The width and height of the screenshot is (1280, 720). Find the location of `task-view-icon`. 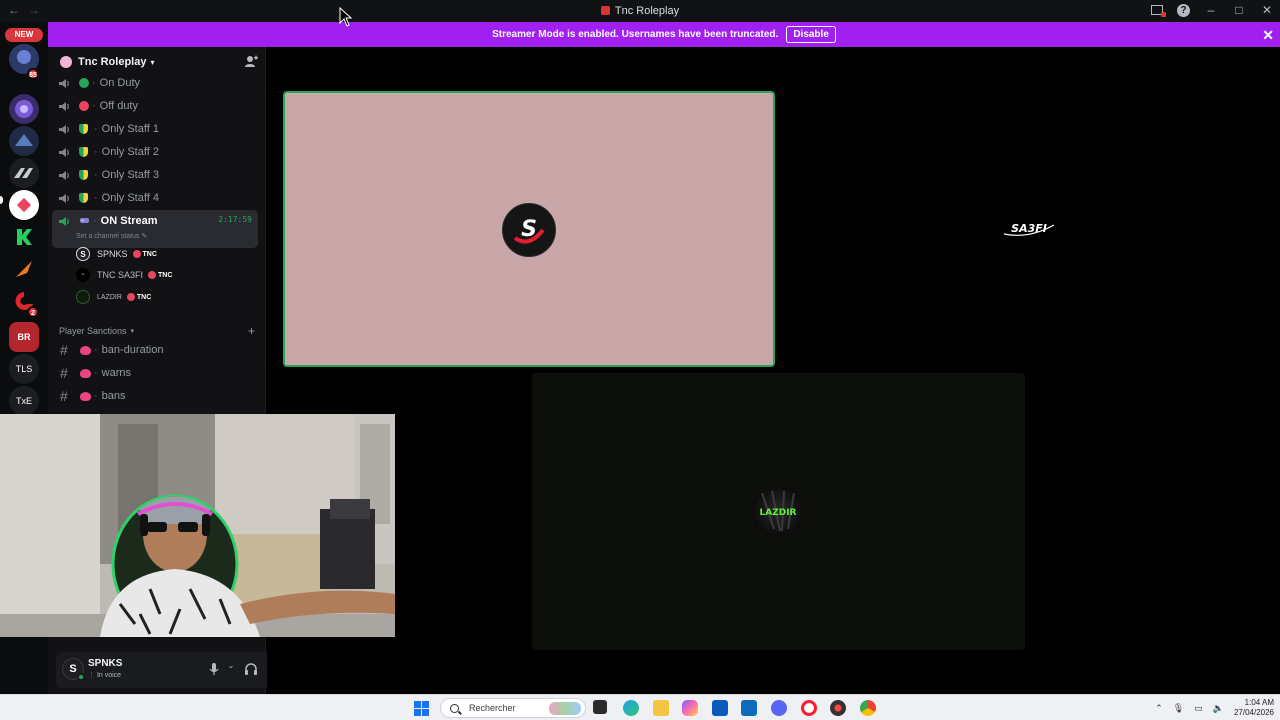

task-view-icon is located at coordinates (600, 707).